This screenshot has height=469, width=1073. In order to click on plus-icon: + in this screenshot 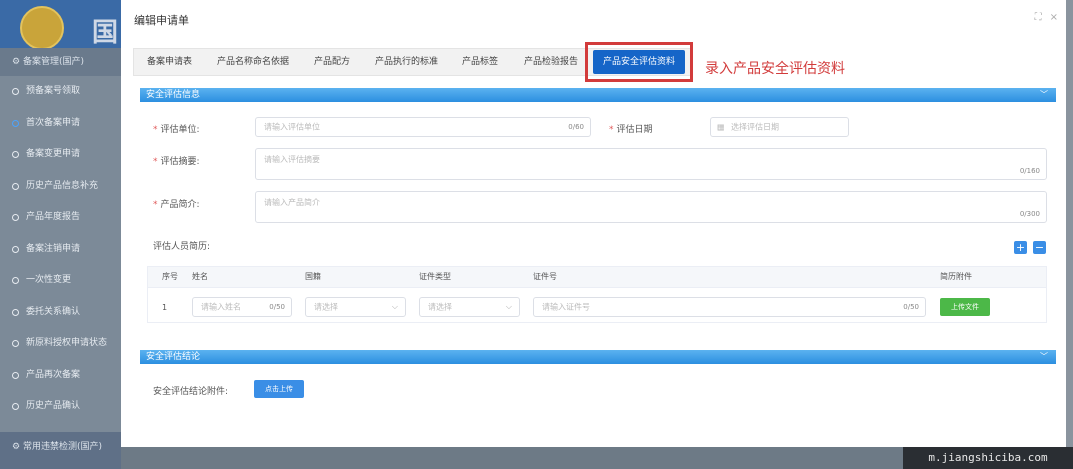, I will do `click(1020, 247)`.